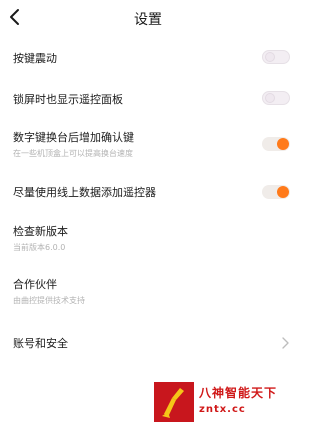  Describe the element at coordinates (225, 402) in the screenshot. I see `watermark: 八神智能天下 zntx.cc` at that location.